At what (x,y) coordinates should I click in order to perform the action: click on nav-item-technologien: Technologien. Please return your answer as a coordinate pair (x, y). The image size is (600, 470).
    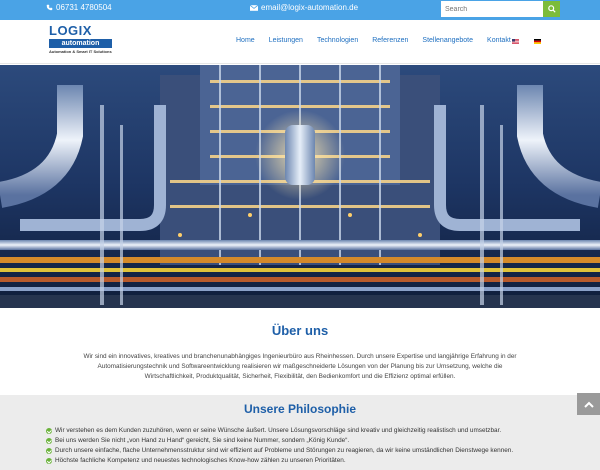
    Looking at the image, I should click on (337, 40).